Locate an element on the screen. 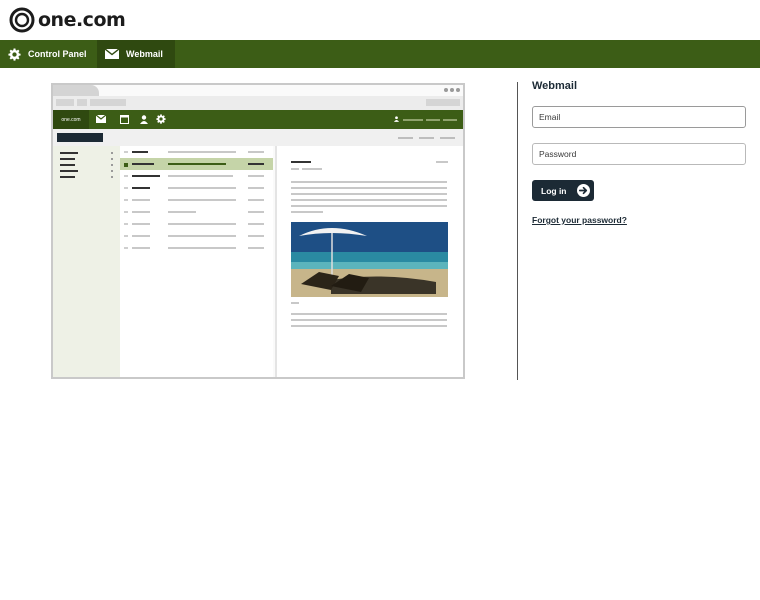  mini-action-bar is located at coordinates (258, 137).